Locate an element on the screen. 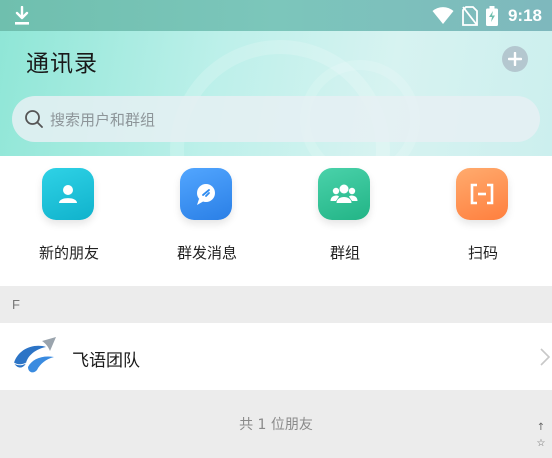 The width and height of the screenshot is (552, 458). scroll-index-star: ☆ is located at coordinates (541, 444).